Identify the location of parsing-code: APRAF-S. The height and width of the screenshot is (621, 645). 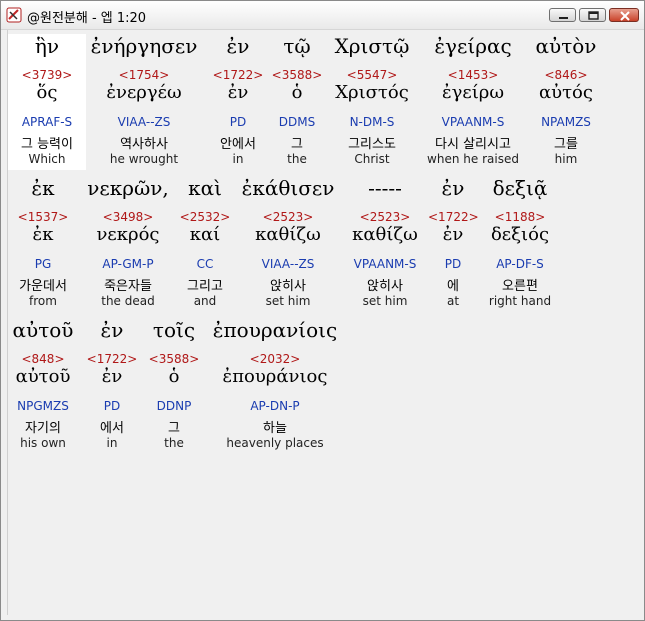
(47, 122).